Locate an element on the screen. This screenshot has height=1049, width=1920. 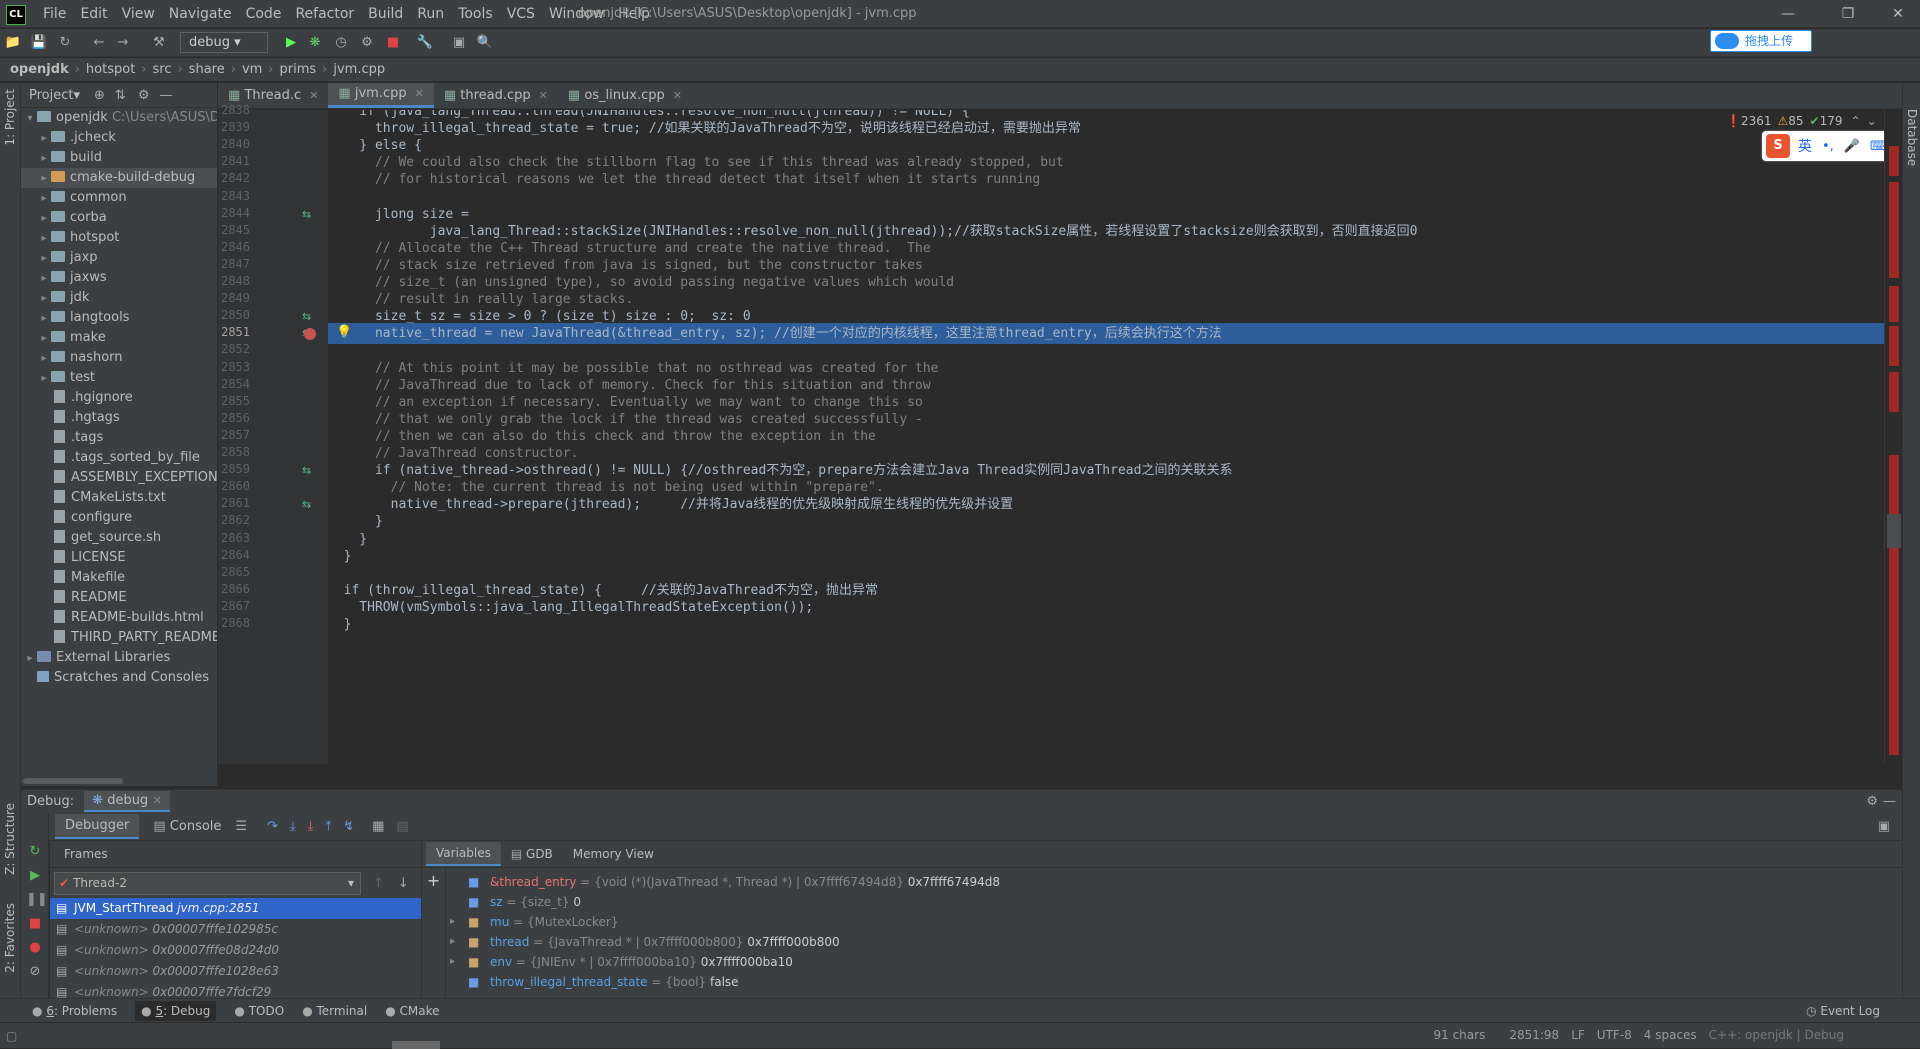
tree-item: ▸ cmake-build-debug is located at coordinates (119, 178).